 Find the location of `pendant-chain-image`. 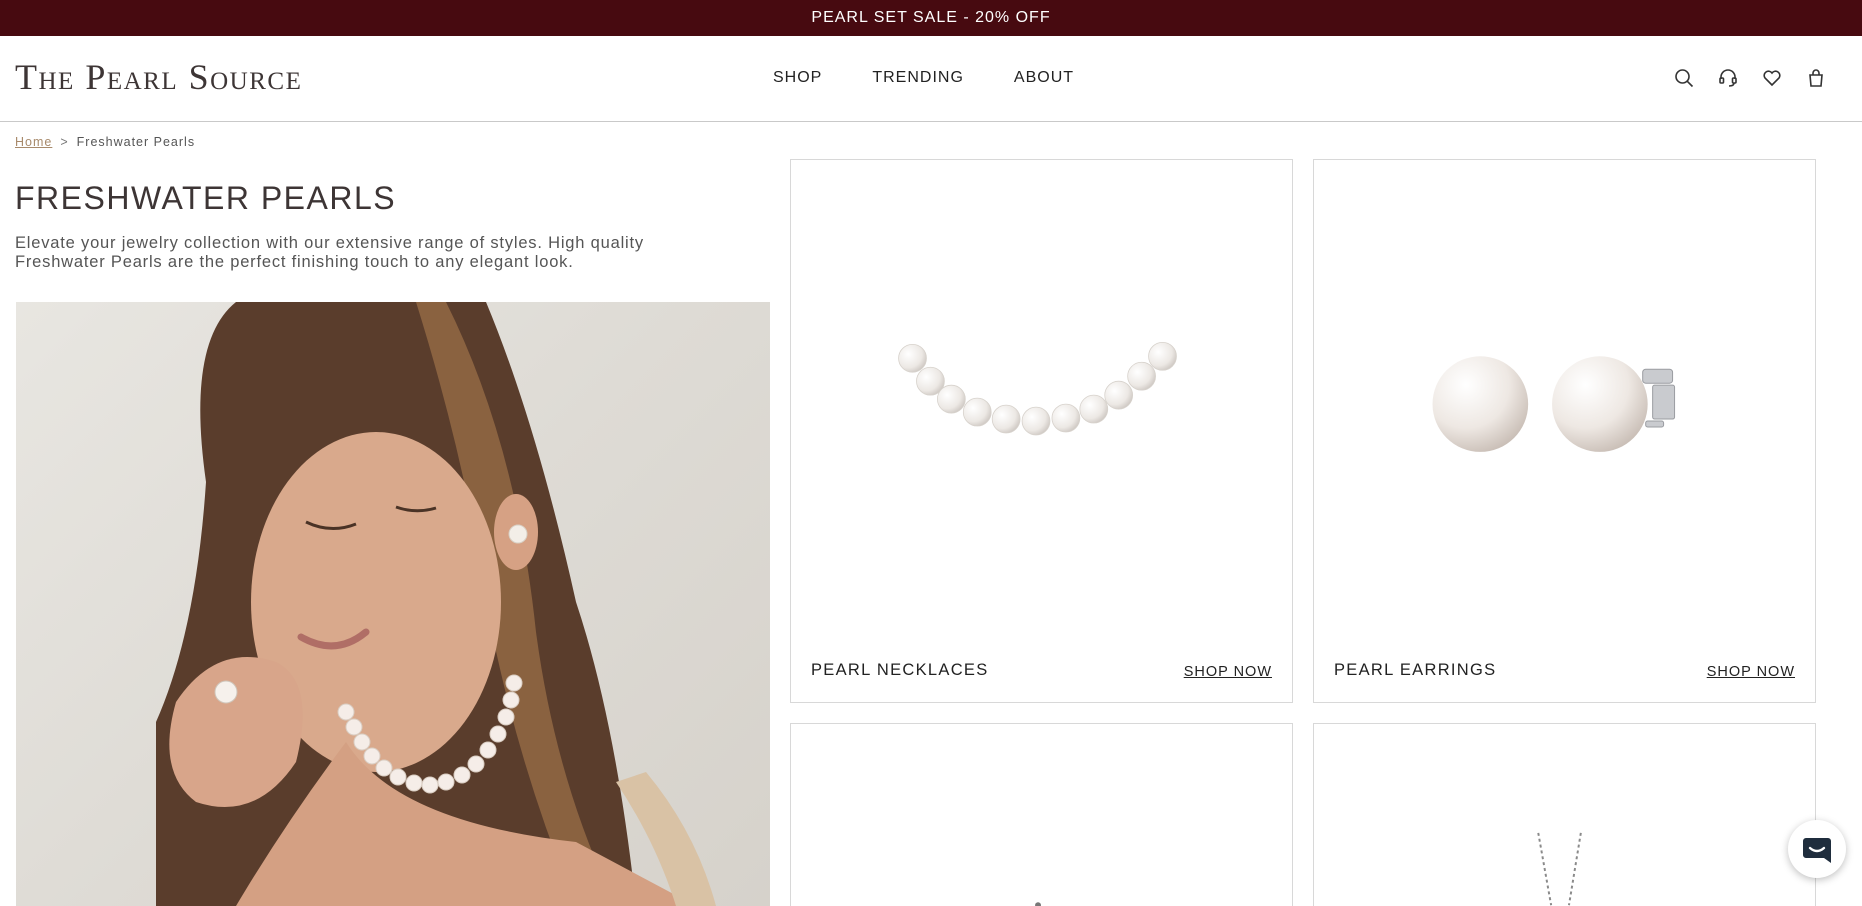

pendant-chain-image is located at coordinates (1559, 869).